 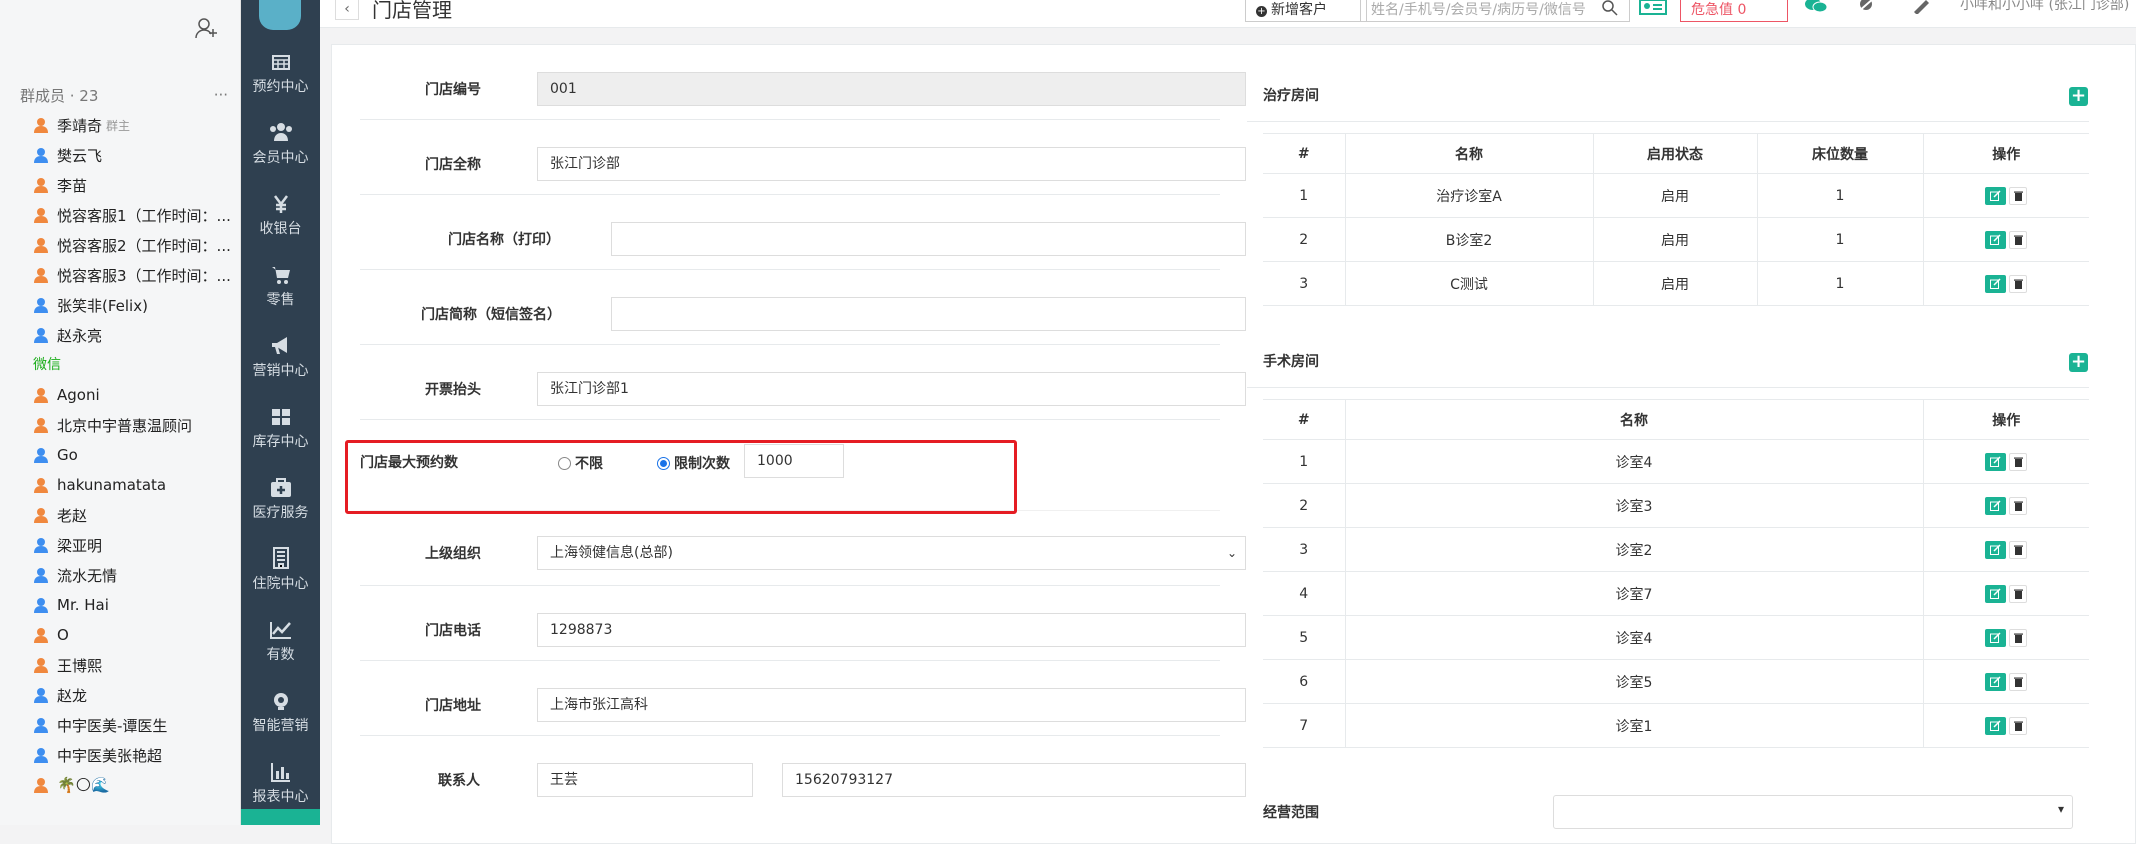 What do you see at coordinates (206, 28) in the screenshot?
I see `add-member-icon` at bounding box center [206, 28].